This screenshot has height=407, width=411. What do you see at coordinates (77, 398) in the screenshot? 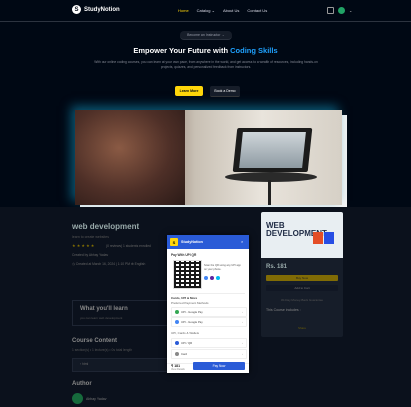
I see `author-avatar` at bounding box center [77, 398].